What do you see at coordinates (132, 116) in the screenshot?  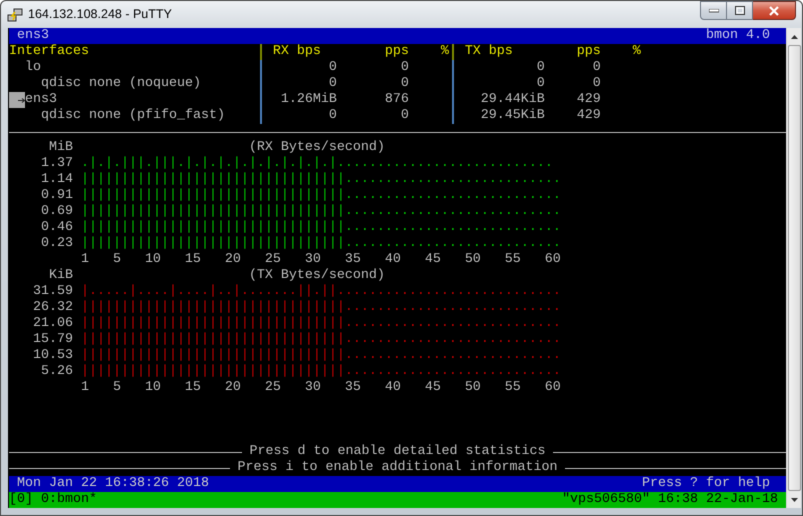 I see `qdisc-name: qdisc none (pfifo_fast)` at bounding box center [132, 116].